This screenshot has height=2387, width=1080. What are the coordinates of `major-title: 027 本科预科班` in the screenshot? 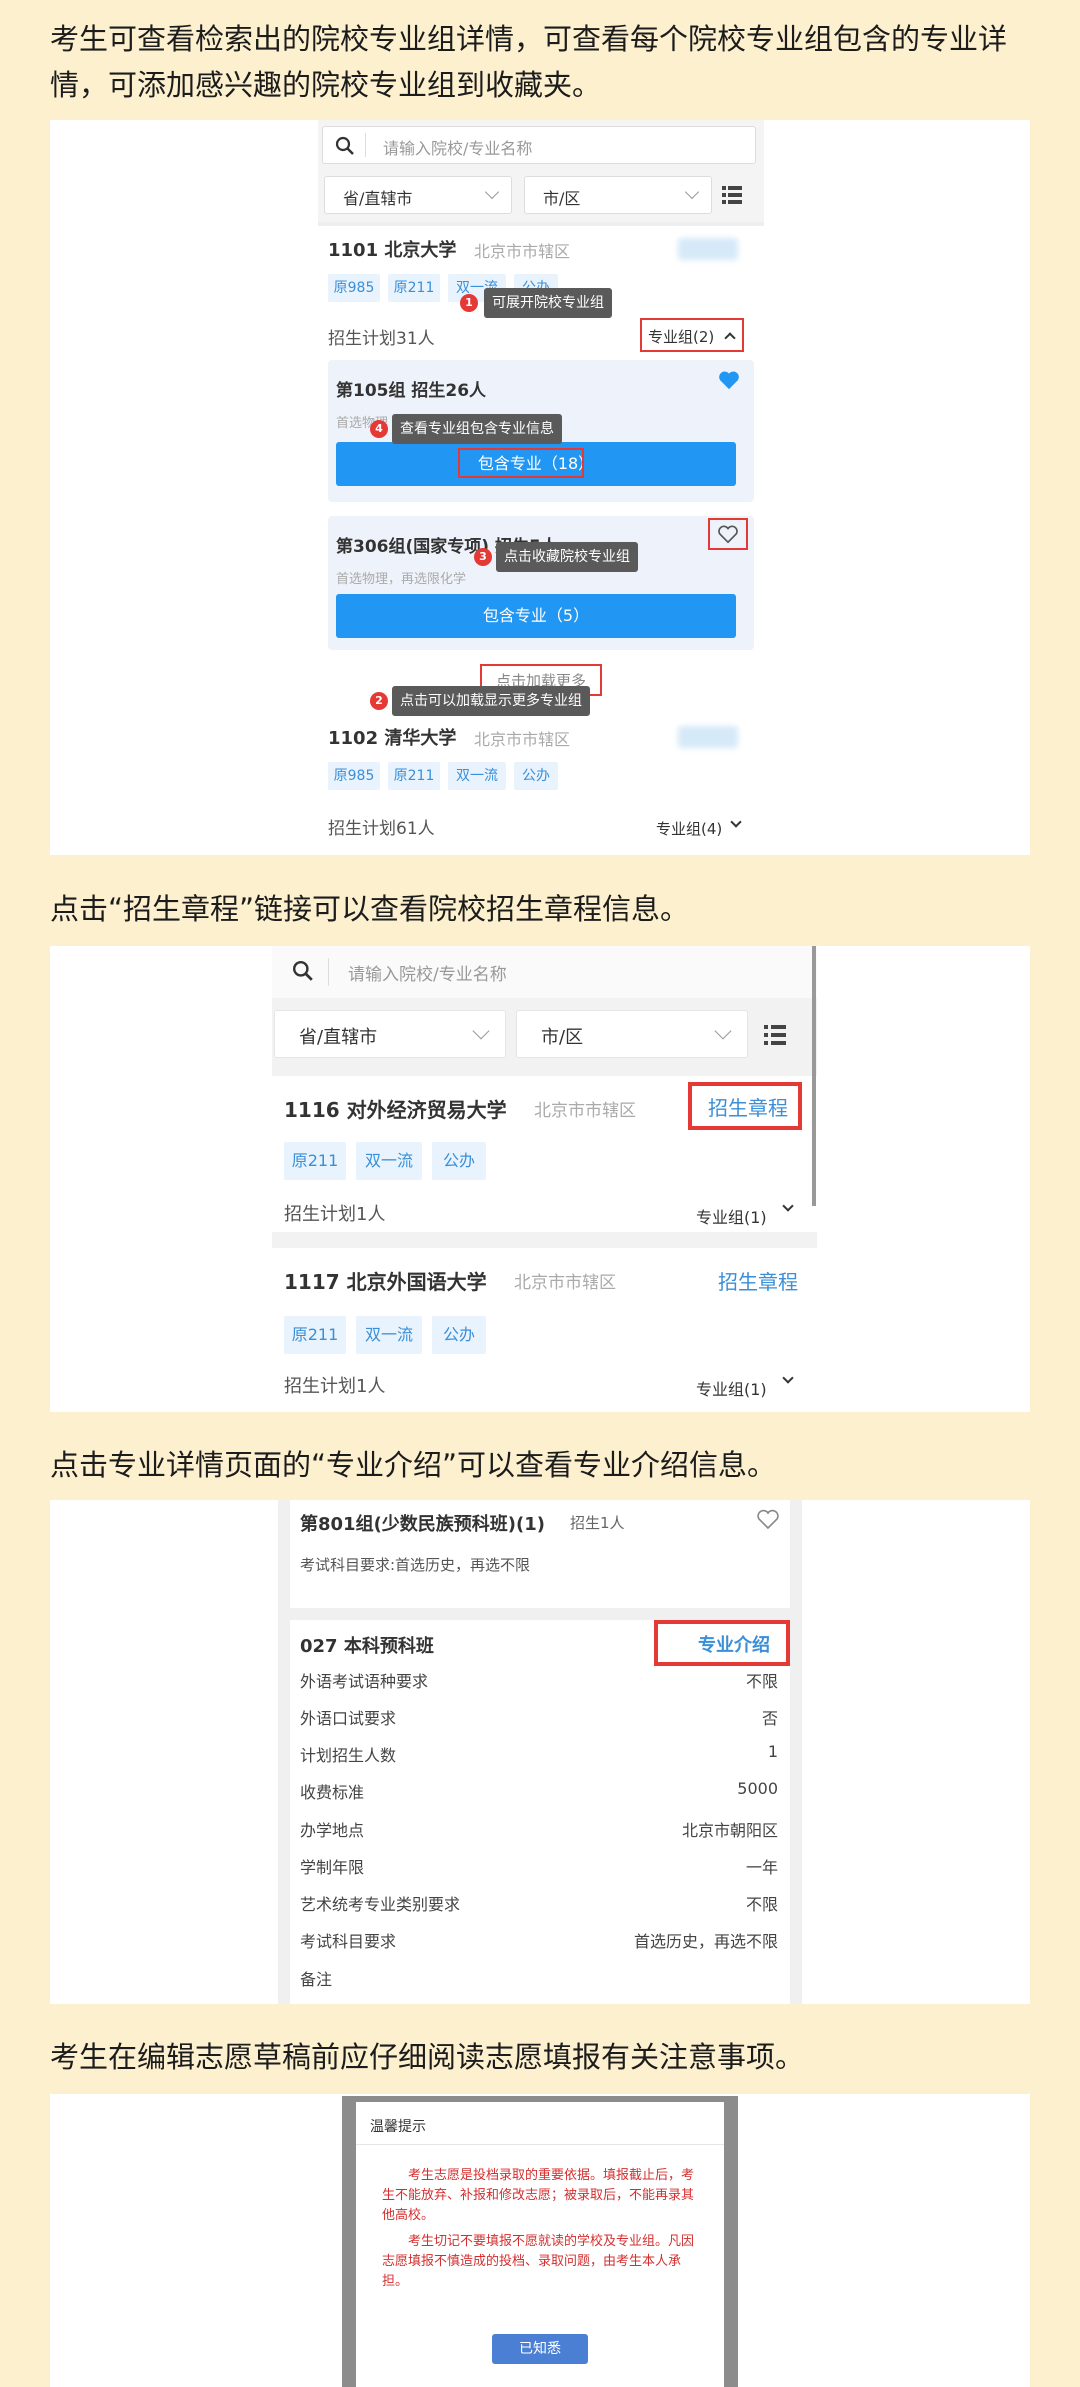 It's located at (367, 1646).